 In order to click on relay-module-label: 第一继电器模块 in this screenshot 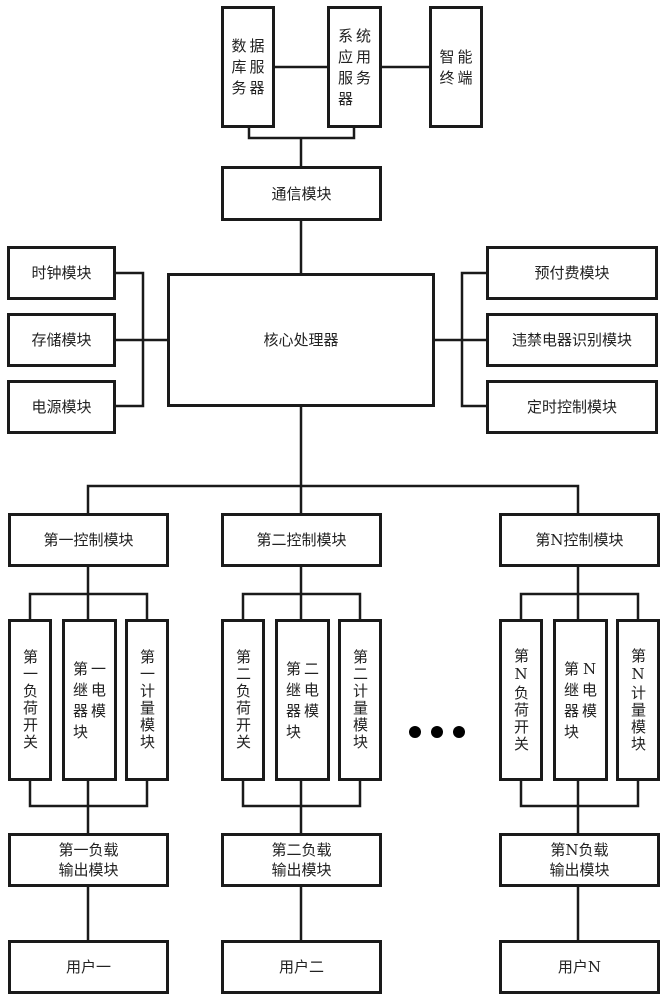, I will do `click(89, 700)`.